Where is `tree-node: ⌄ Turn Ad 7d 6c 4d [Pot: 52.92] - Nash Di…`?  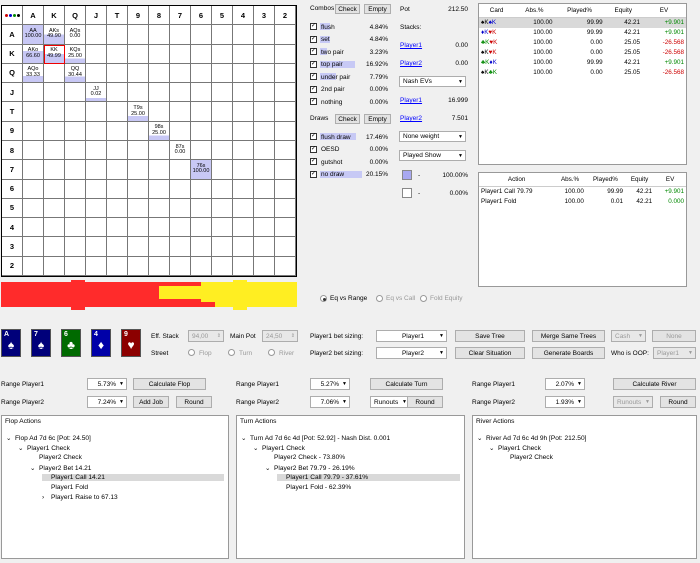
tree-node: ⌄ Turn Ad 7d 6c 4d [Pot: 52.92] - Nash Di… is located at coordinates (315, 438).